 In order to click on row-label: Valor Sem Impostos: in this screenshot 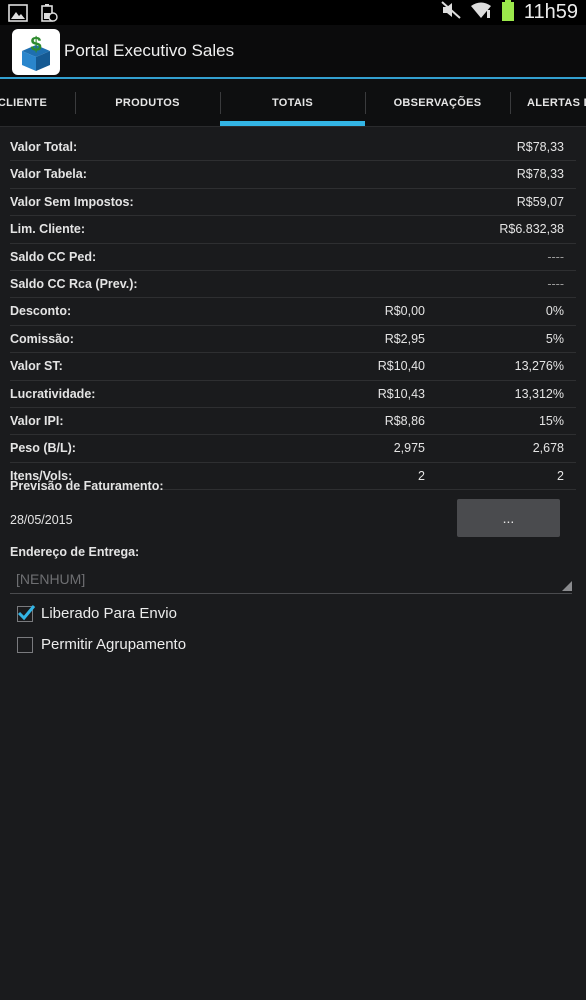, I will do `click(72, 201)`.